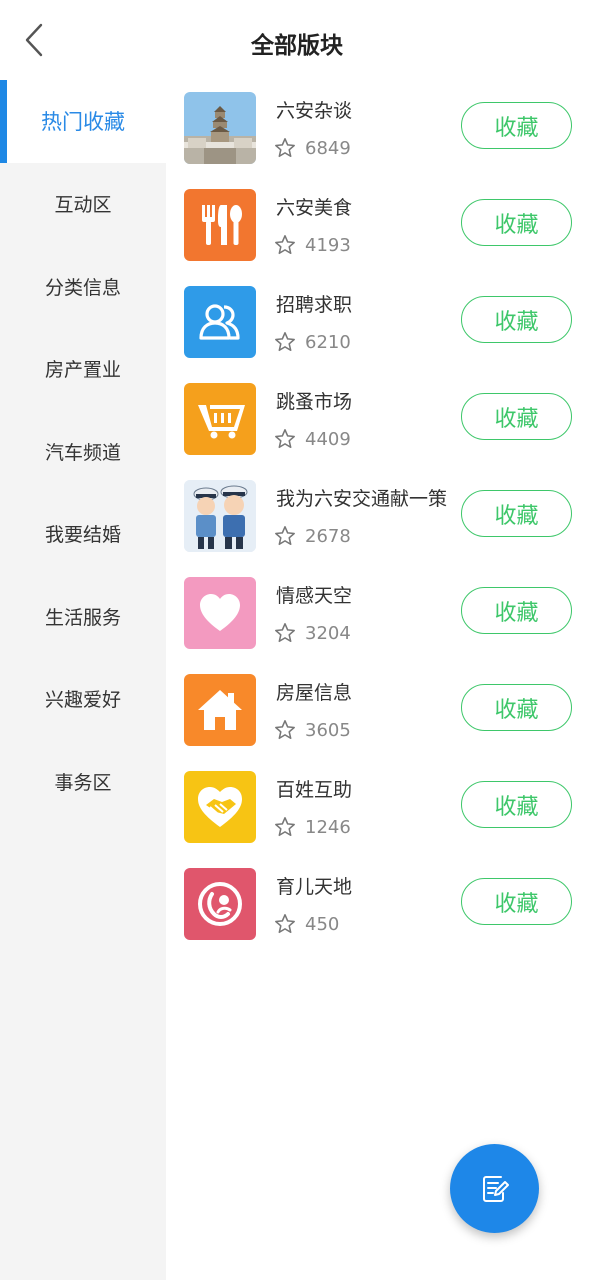 This screenshot has height=1280, width=594. Describe the element at coordinates (328, 536) in the screenshot. I see `favorite-count-value: 2678` at that location.